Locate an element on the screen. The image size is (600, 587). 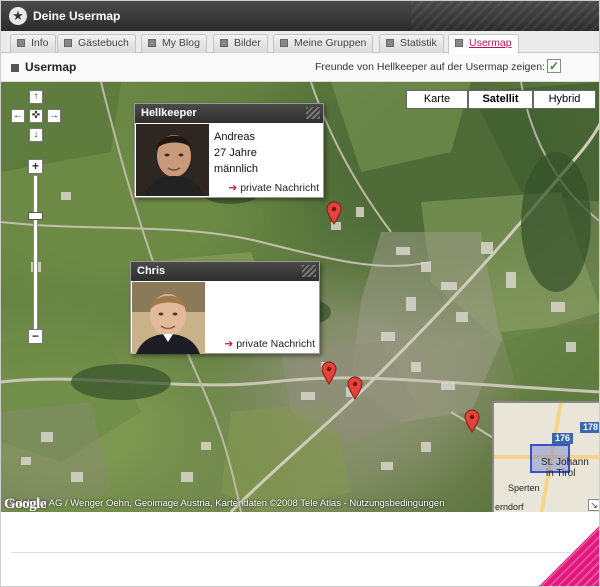
zoom-out-button: − is located at coordinates (35, 336).